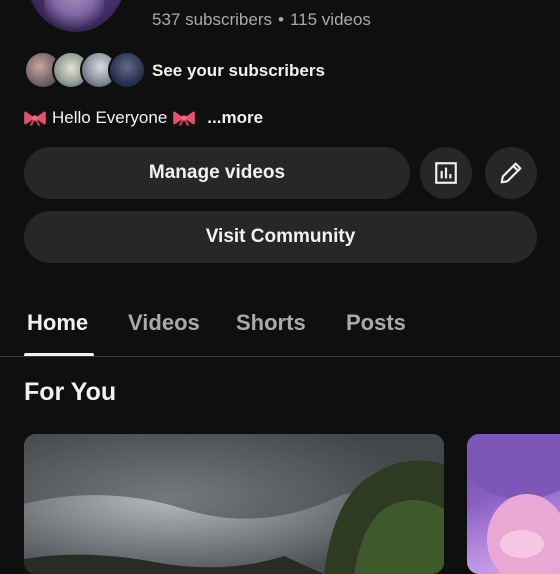 Image resolution: width=560 pixels, height=574 pixels. Describe the element at coordinates (271, 323) in the screenshot. I see `tab-shorts: Shorts` at that location.